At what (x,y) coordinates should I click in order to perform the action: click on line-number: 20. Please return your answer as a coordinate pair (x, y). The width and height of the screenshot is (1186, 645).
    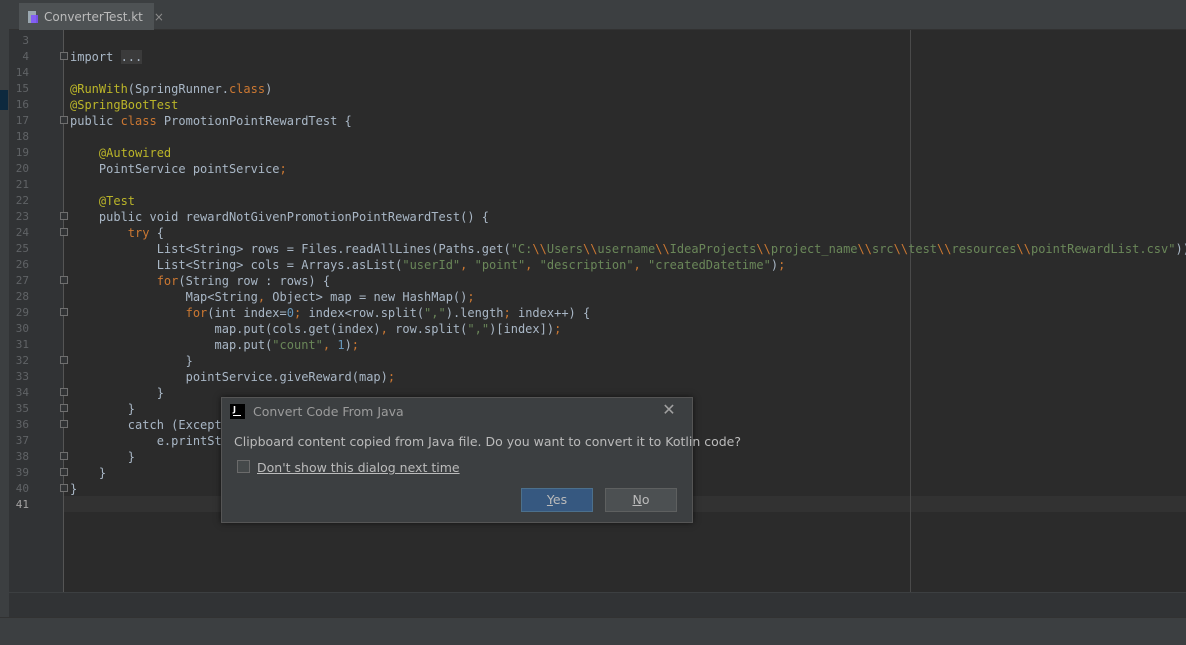
    Looking at the image, I should click on (22, 168).